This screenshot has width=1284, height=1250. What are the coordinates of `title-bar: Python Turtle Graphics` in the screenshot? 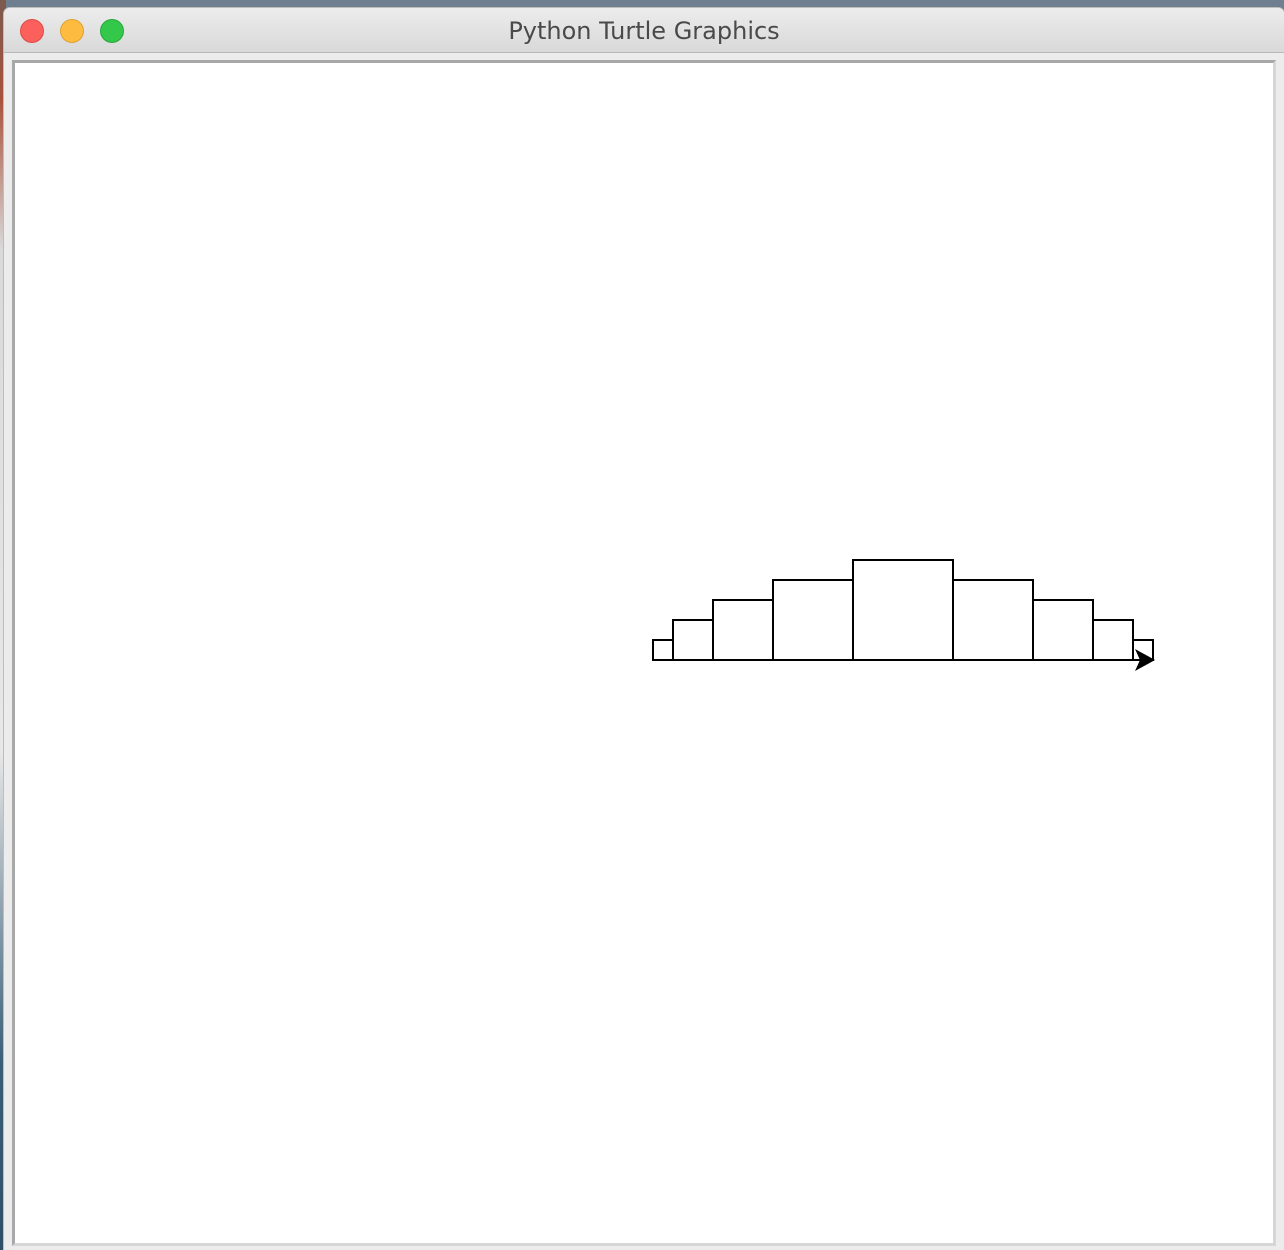 It's located at (644, 30).